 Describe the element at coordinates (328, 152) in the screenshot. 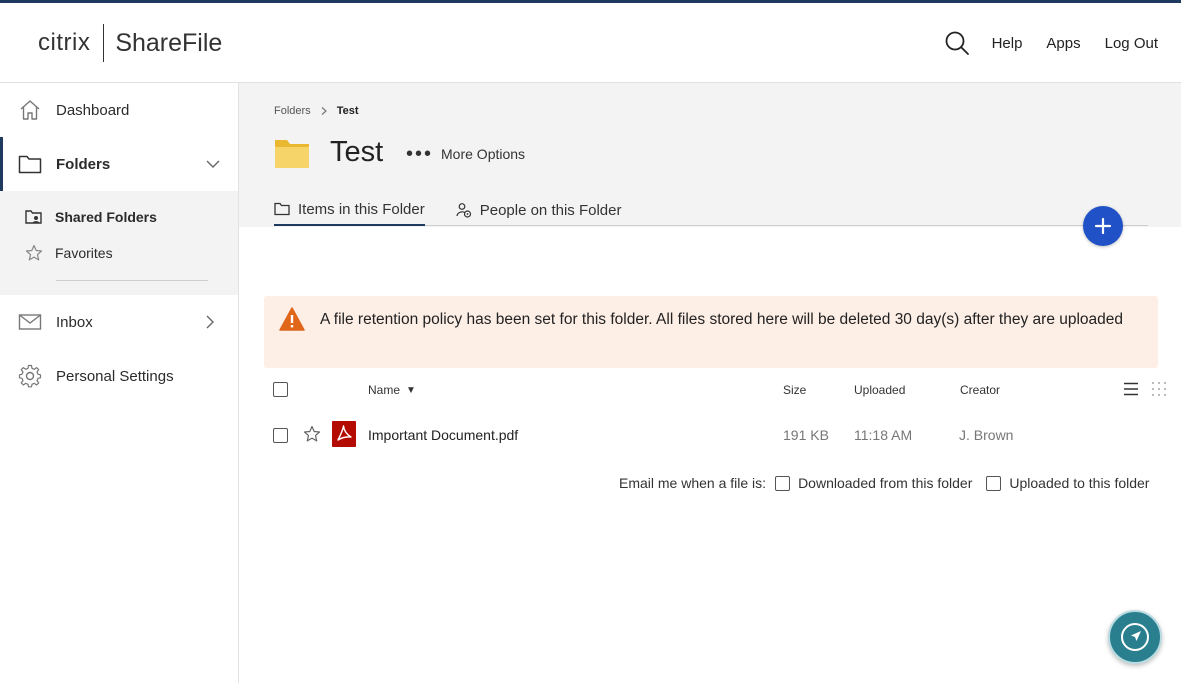

I see `folder-title-block: Test` at that location.